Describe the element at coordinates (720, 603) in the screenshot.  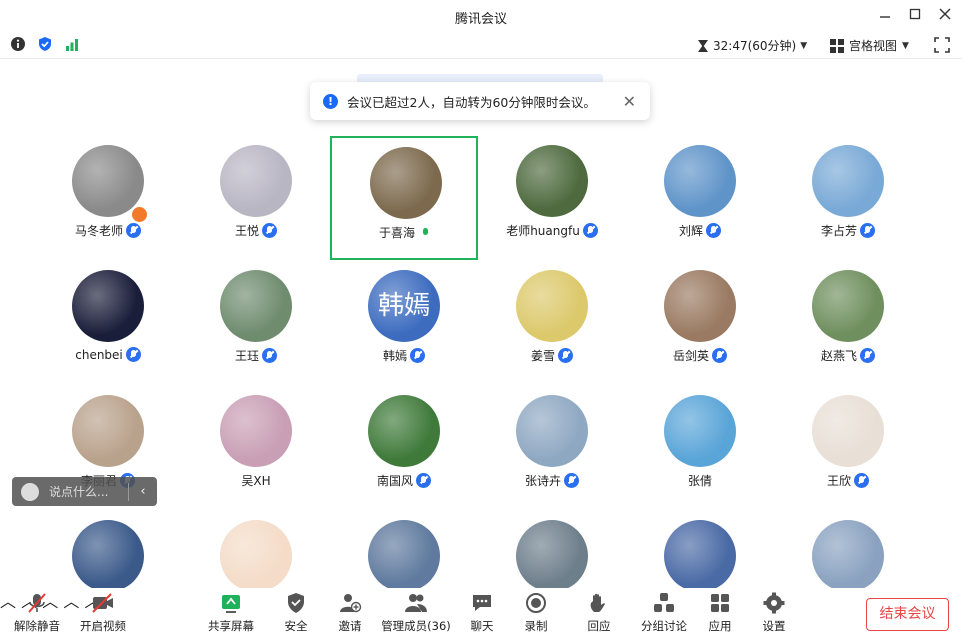
I see `apps-icon` at that location.